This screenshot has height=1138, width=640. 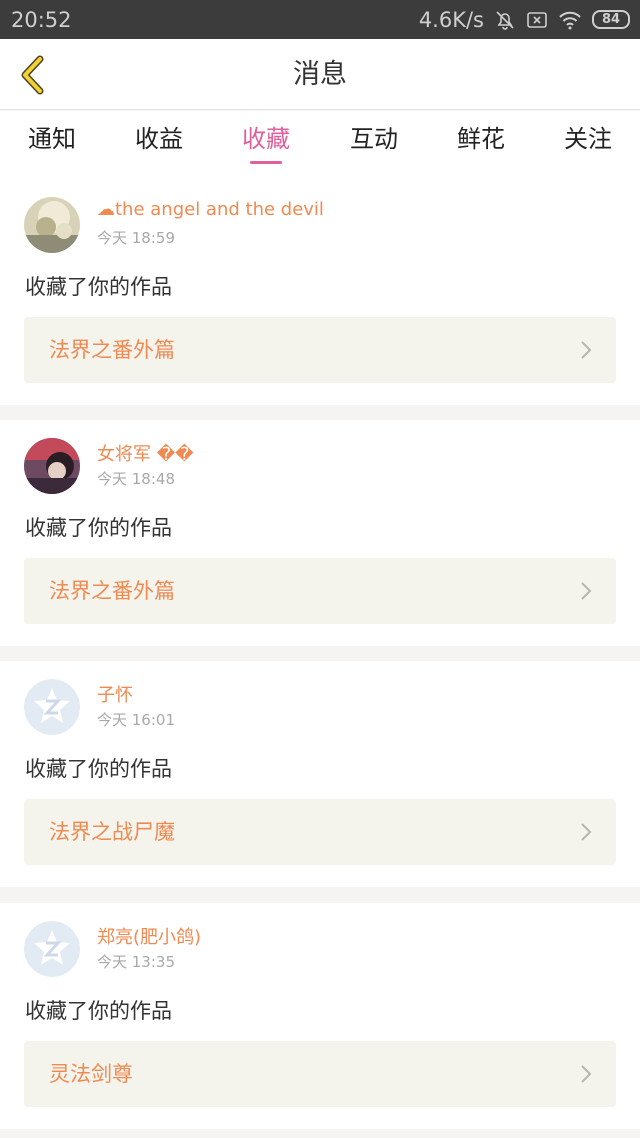 What do you see at coordinates (505, 20) in the screenshot?
I see `bell-off-icon` at bounding box center [505, 20].